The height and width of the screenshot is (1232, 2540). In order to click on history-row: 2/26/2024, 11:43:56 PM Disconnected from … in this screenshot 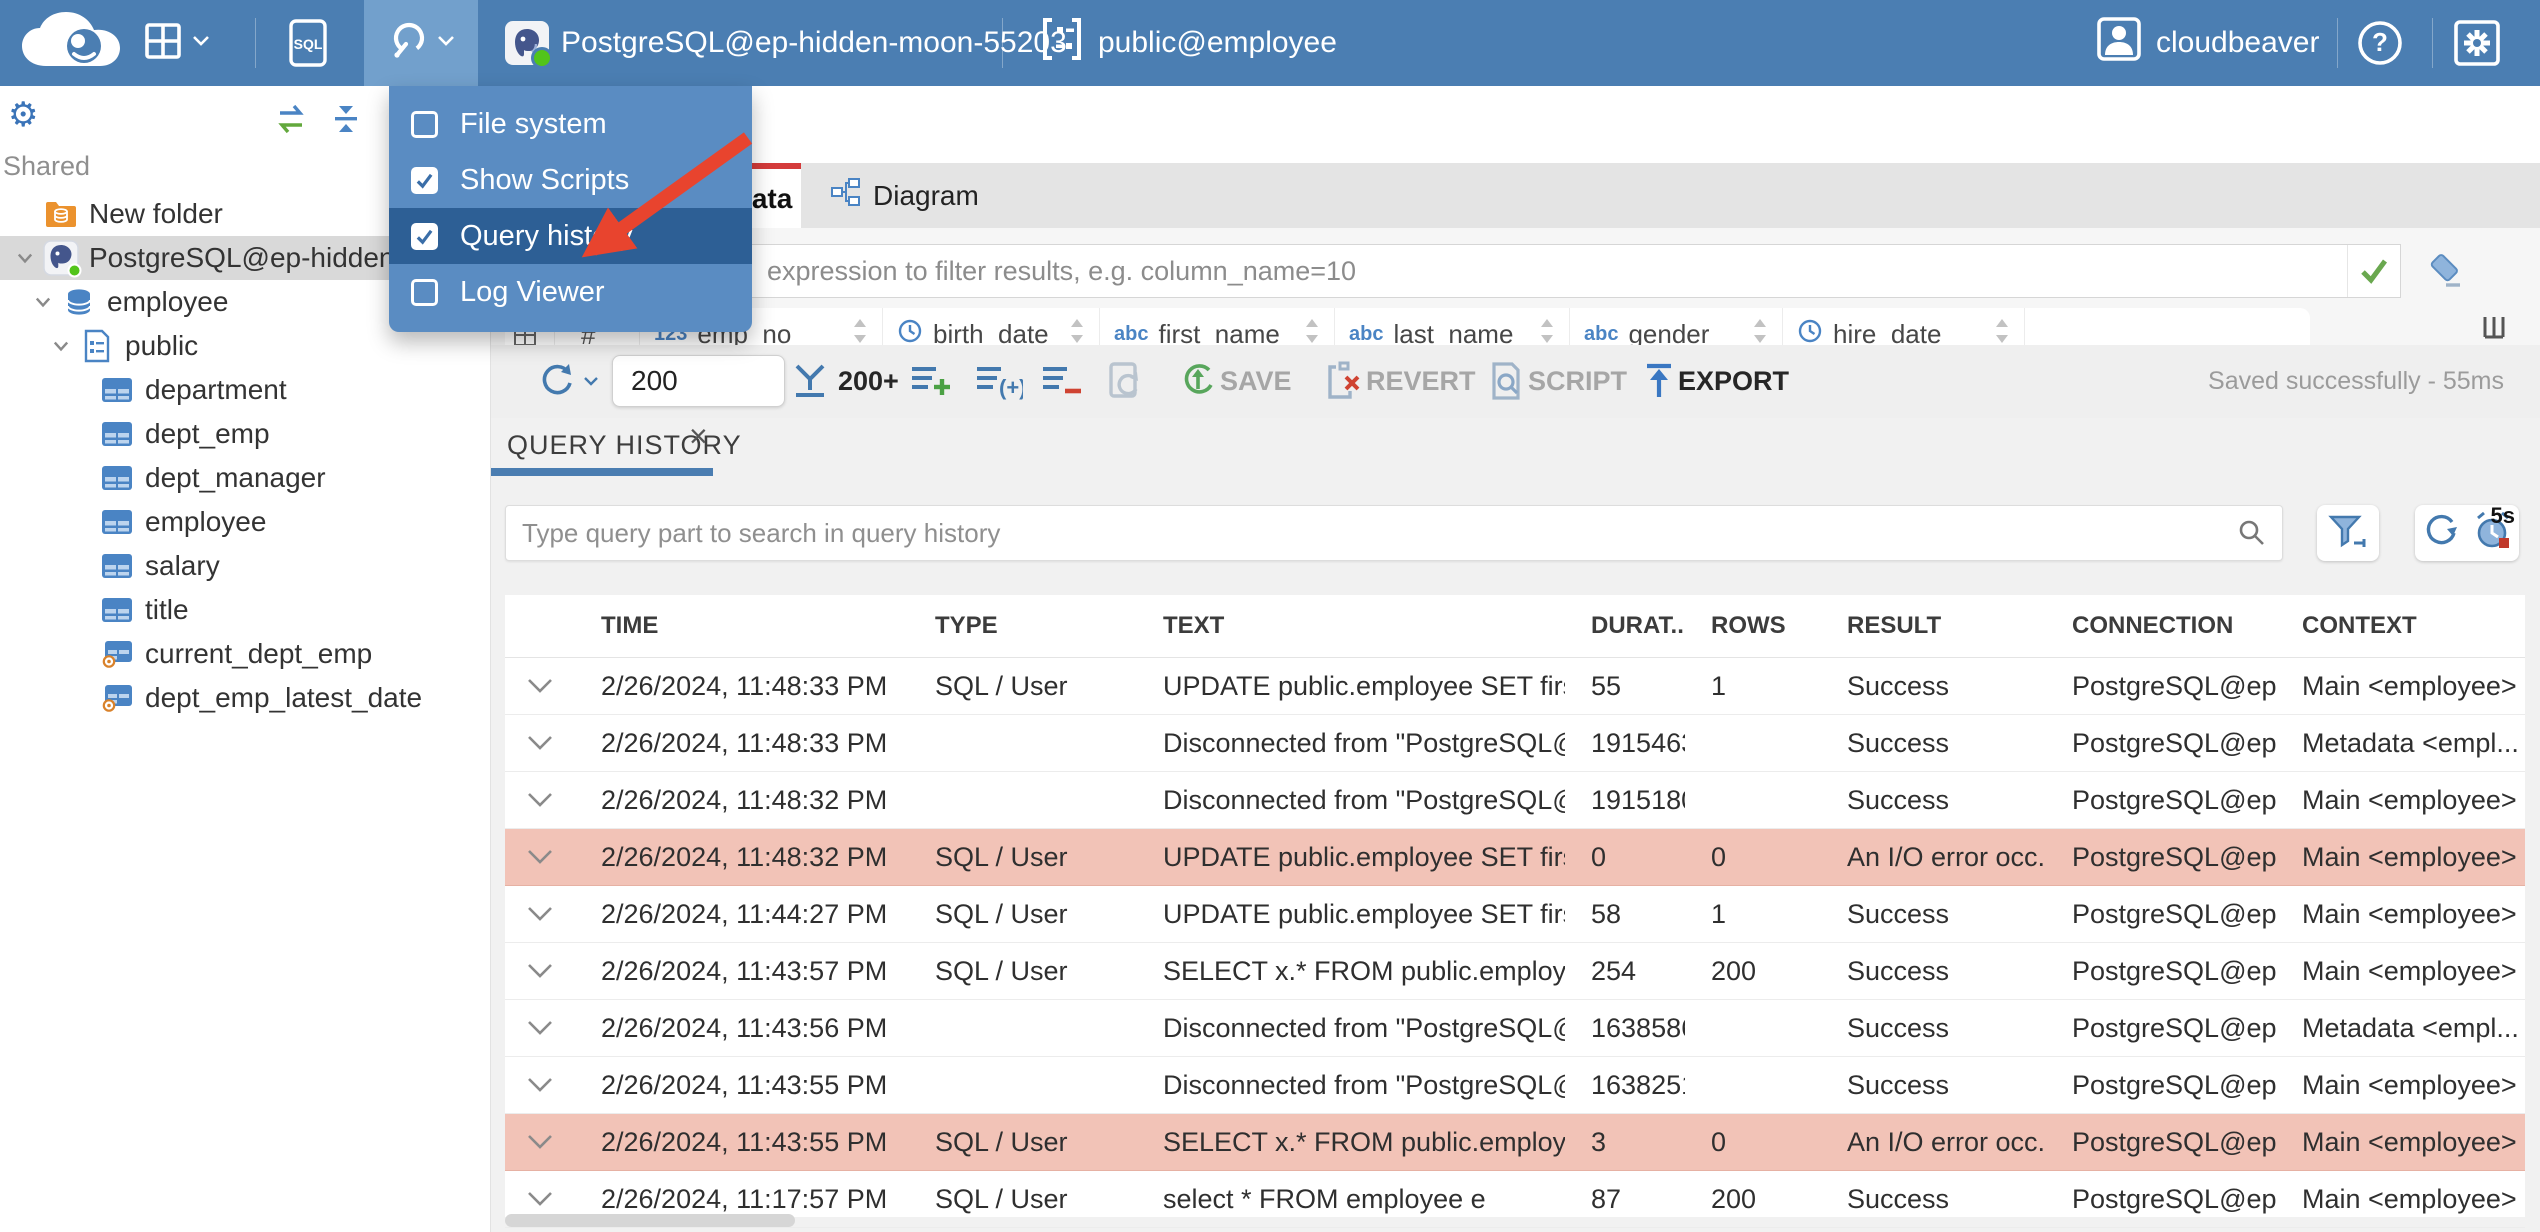, I will do `click(1515, 1028)`.